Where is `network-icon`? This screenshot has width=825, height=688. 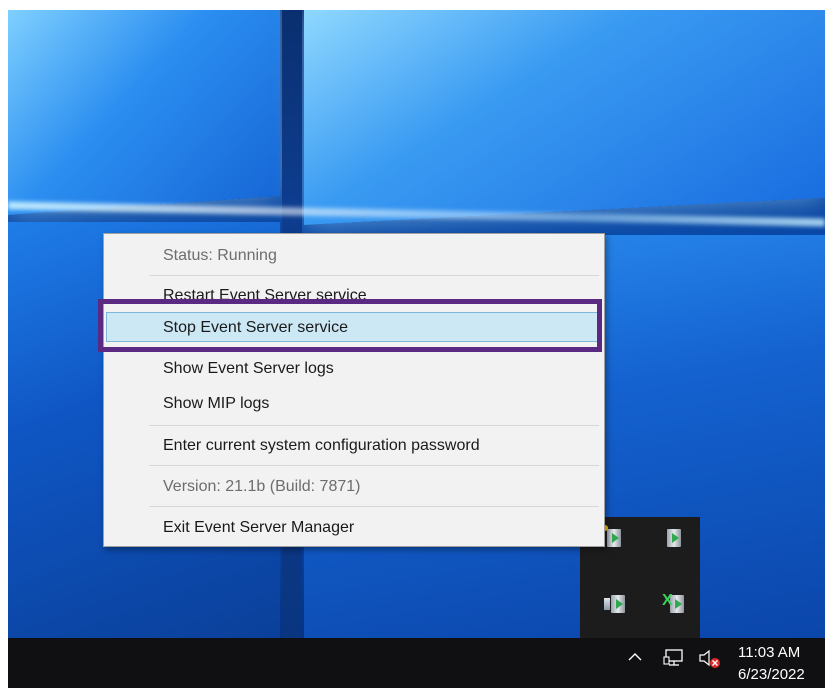 network-icon is located at coordinates (674, 658).